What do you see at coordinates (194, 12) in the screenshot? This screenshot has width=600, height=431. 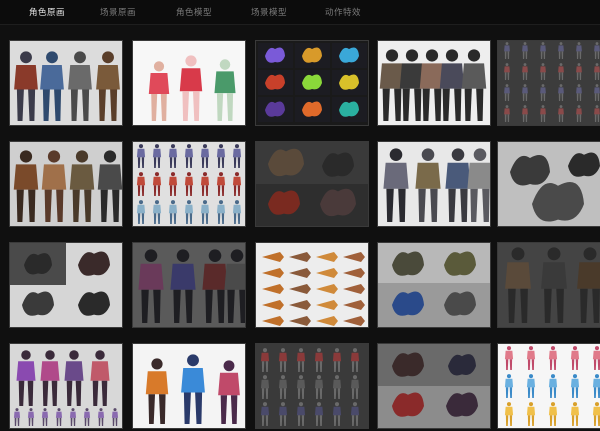 I see `tab-character-model: 角色模型` at bounding box center [194, 12].